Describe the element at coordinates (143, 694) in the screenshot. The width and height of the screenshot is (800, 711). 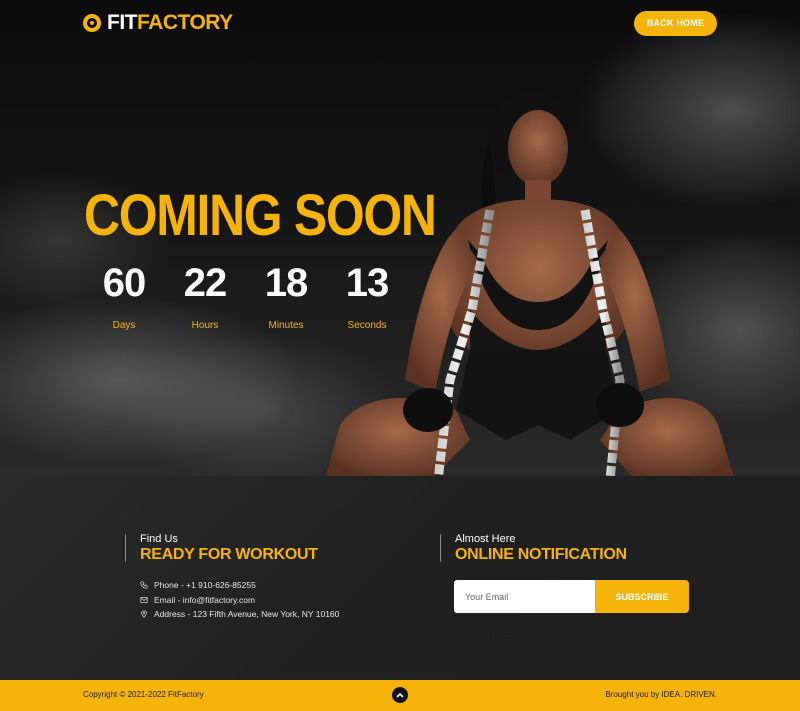
I see `copyright-text: Copyright © 2021-2022 FitFactory` at that location.